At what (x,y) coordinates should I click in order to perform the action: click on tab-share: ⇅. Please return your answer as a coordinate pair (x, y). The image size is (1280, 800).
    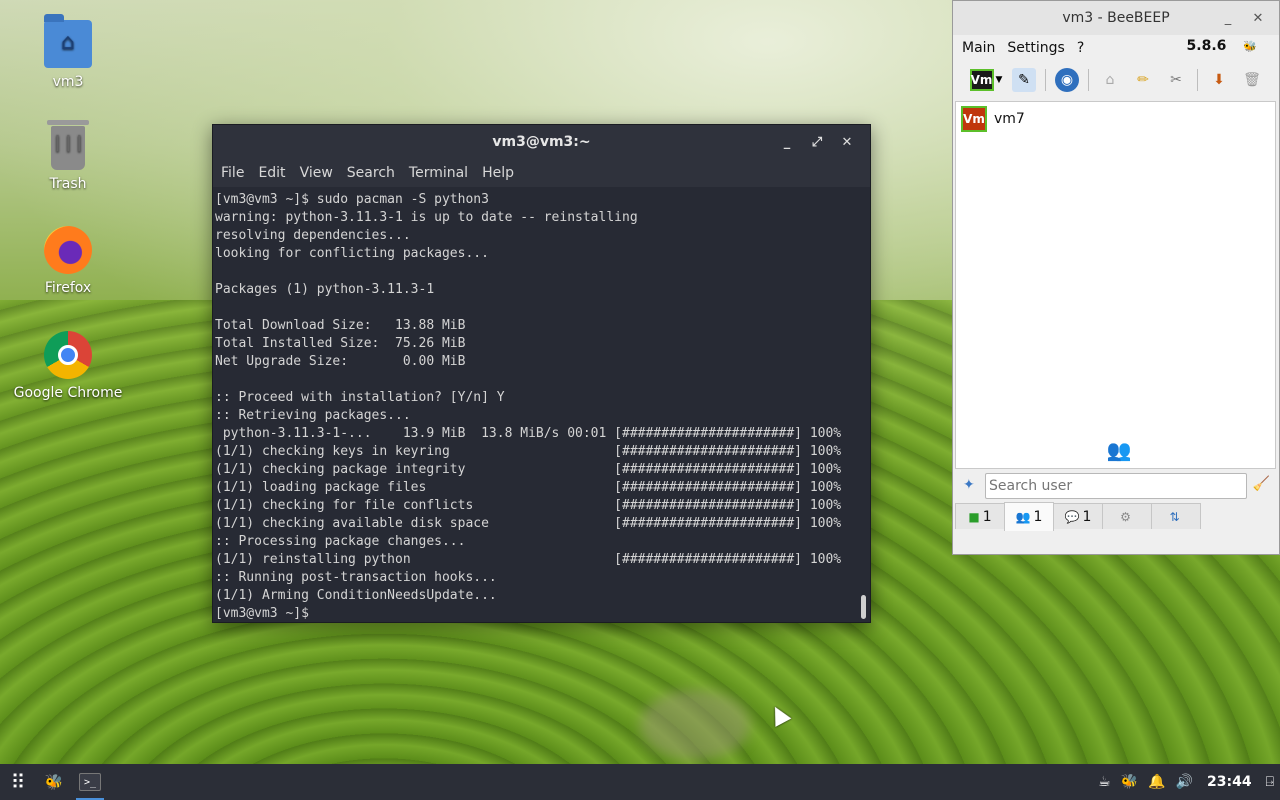
    Looking at the image, I should click on (1176, 516).